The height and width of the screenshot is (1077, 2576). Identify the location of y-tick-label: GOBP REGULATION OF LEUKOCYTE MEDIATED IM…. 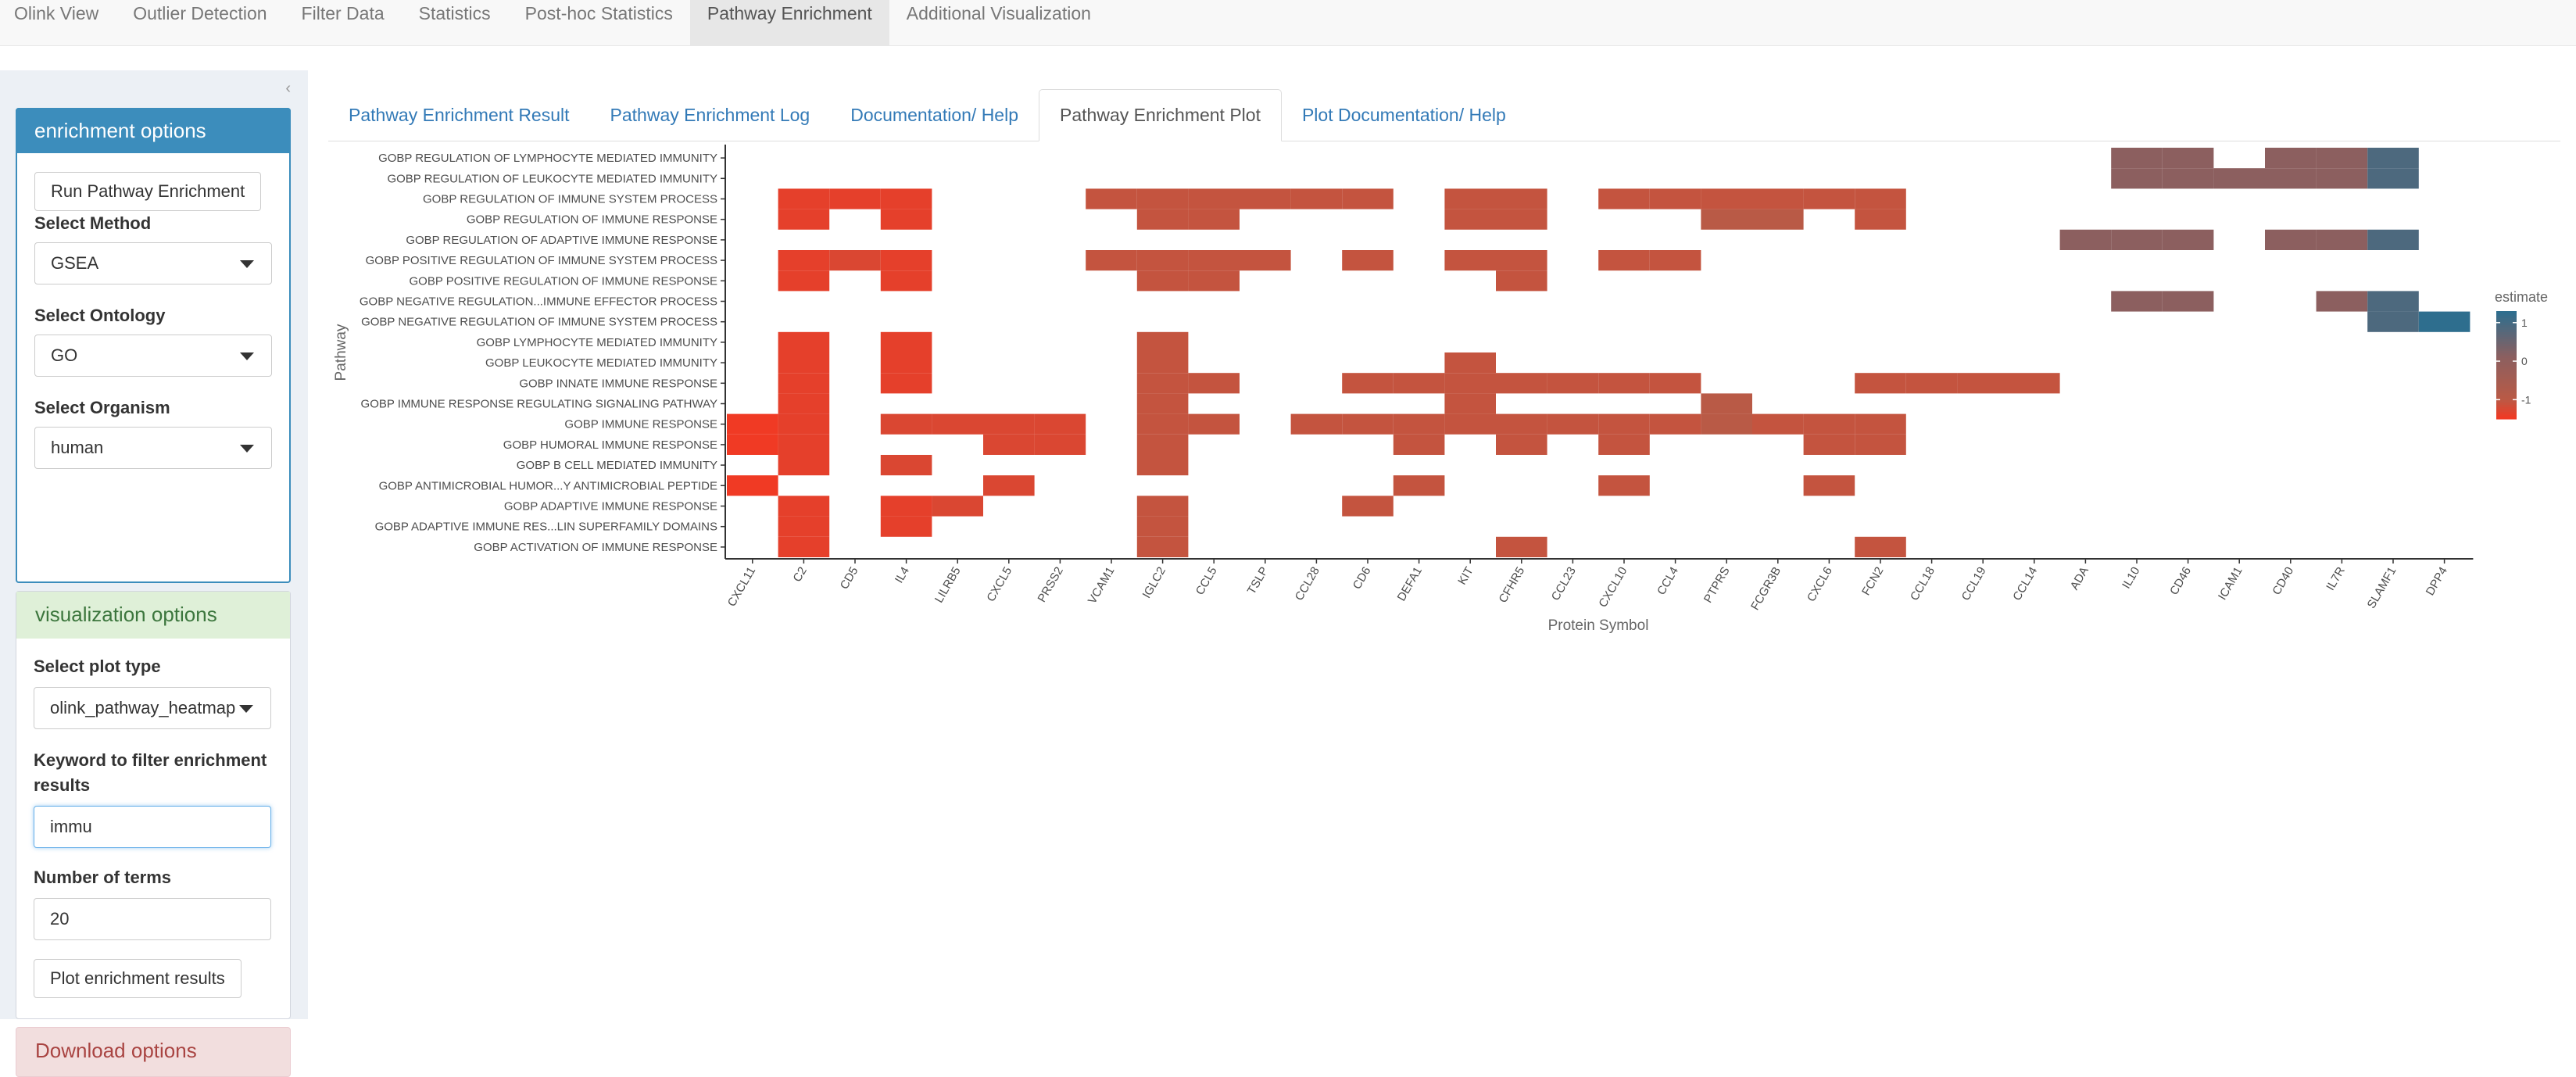
(552, 178).